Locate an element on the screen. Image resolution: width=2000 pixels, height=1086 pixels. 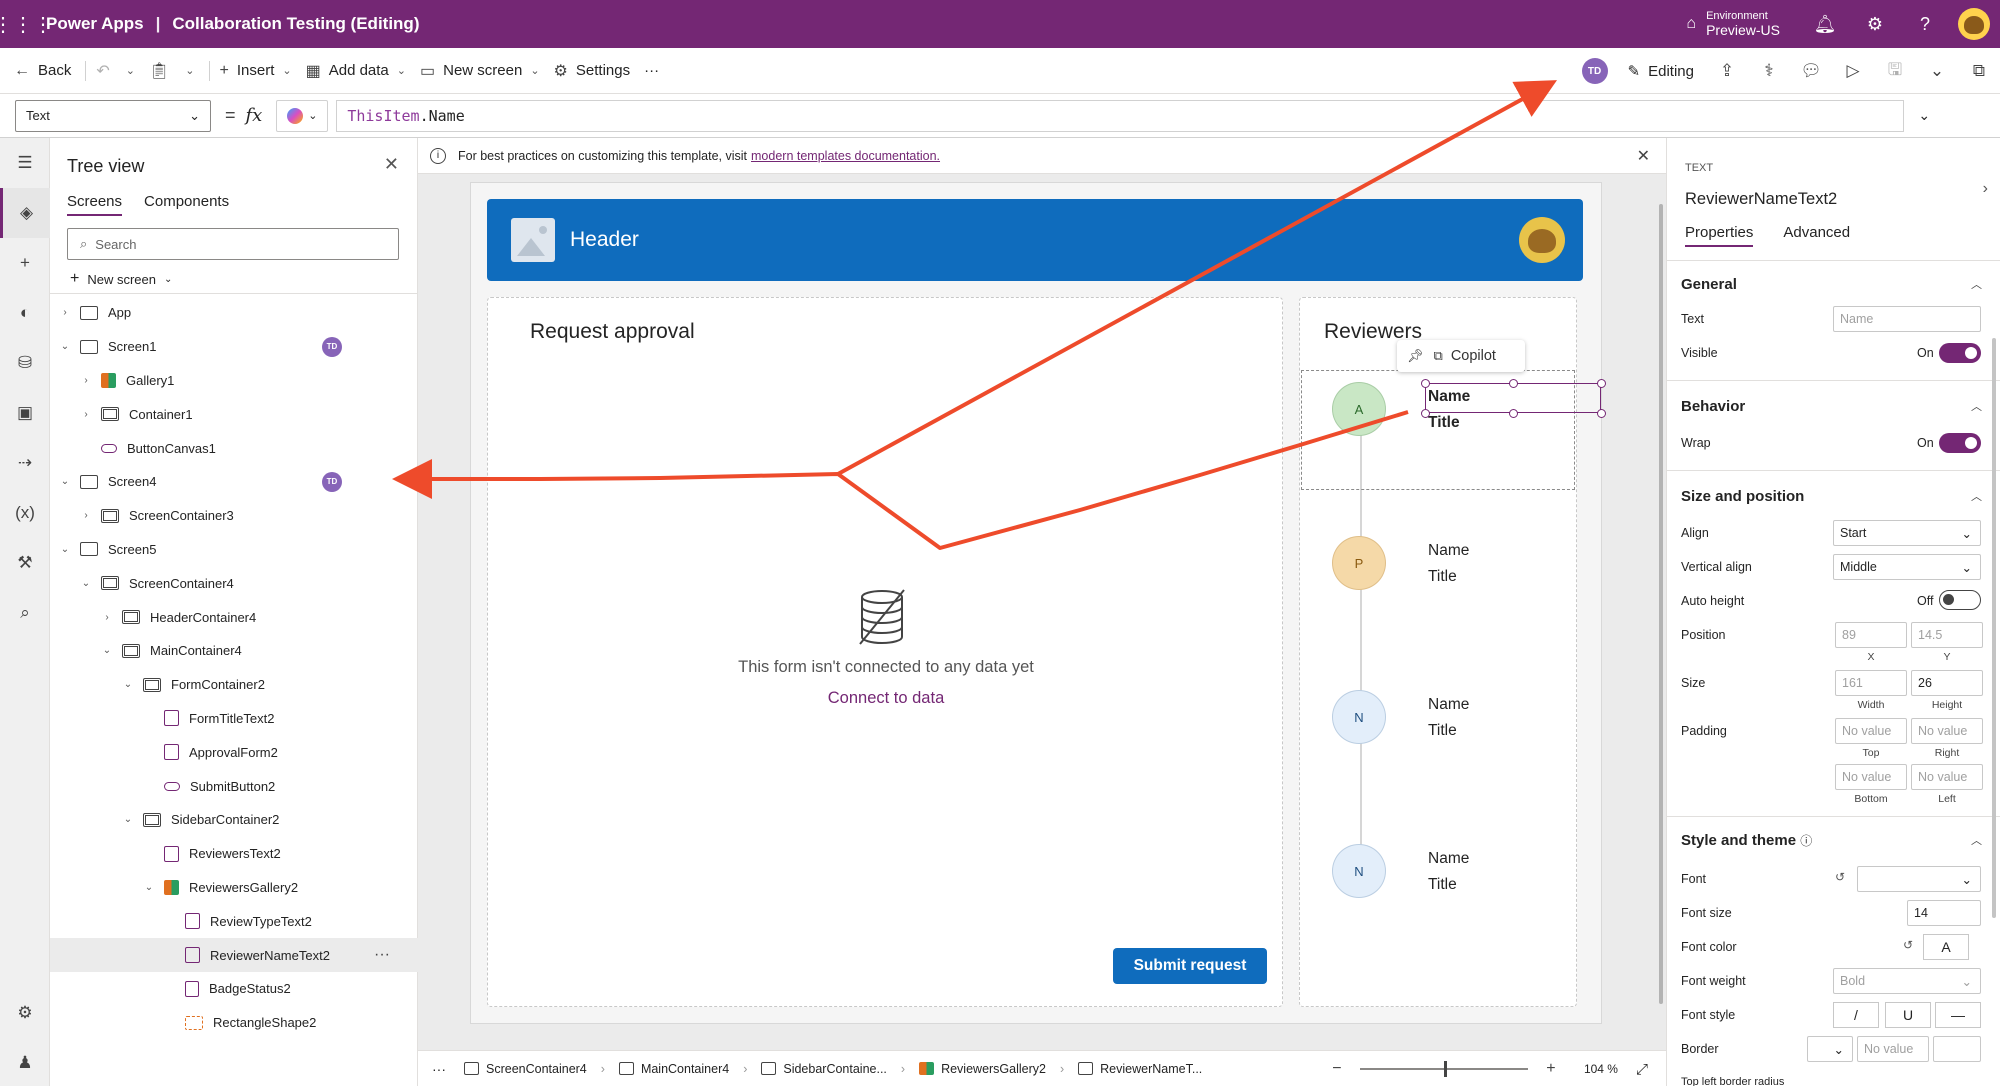
tree-item: ReviewersText2 is located at coordinates (234, 854).